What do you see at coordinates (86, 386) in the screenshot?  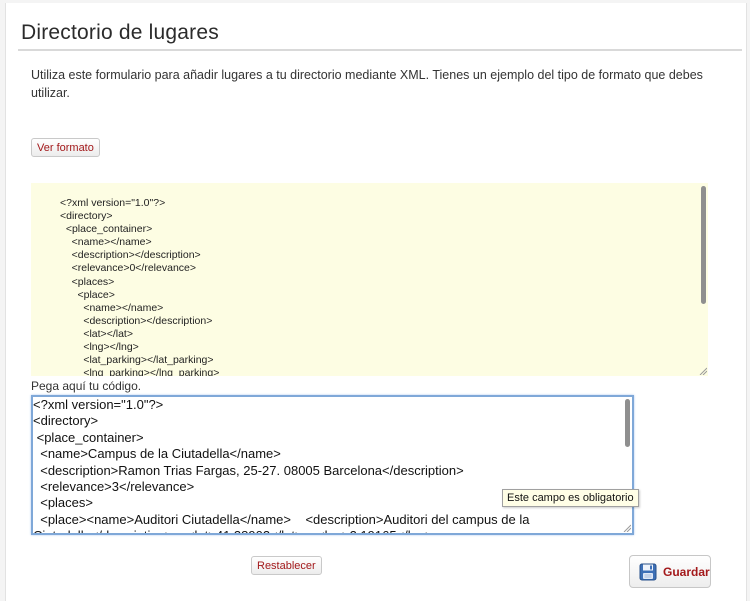 I see `paste-code-label: Pega aquí tu código.` at bounding box center [86, 386].